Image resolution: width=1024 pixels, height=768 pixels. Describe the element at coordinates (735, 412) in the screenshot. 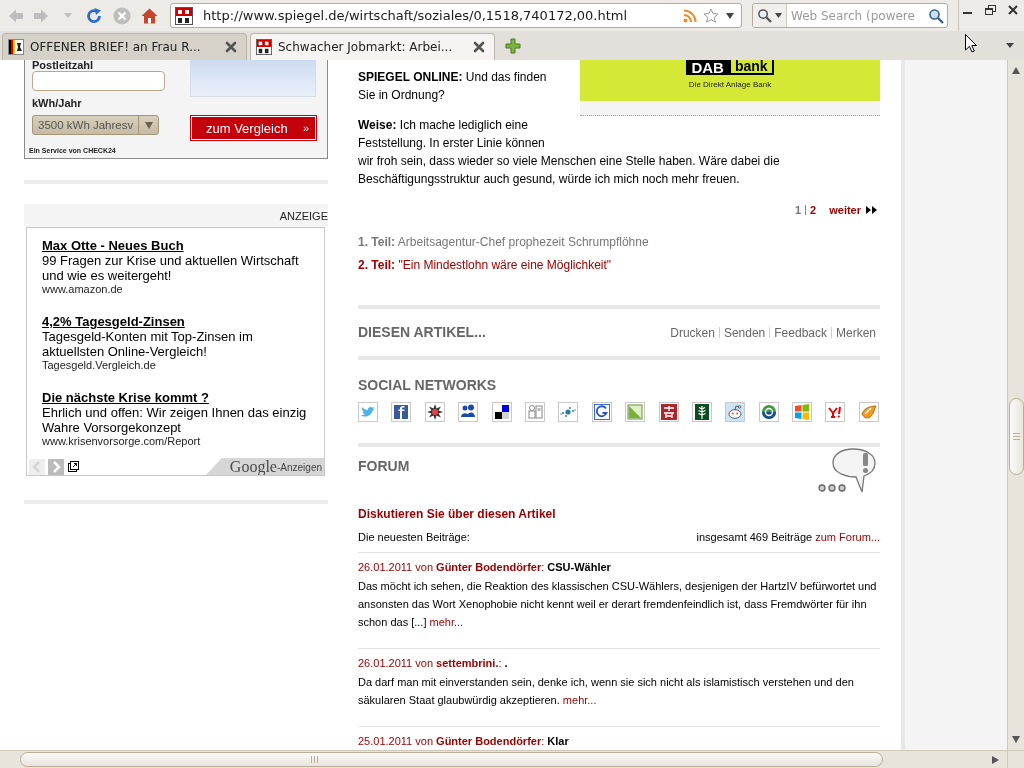

I see `alien-head-icon` at that location.